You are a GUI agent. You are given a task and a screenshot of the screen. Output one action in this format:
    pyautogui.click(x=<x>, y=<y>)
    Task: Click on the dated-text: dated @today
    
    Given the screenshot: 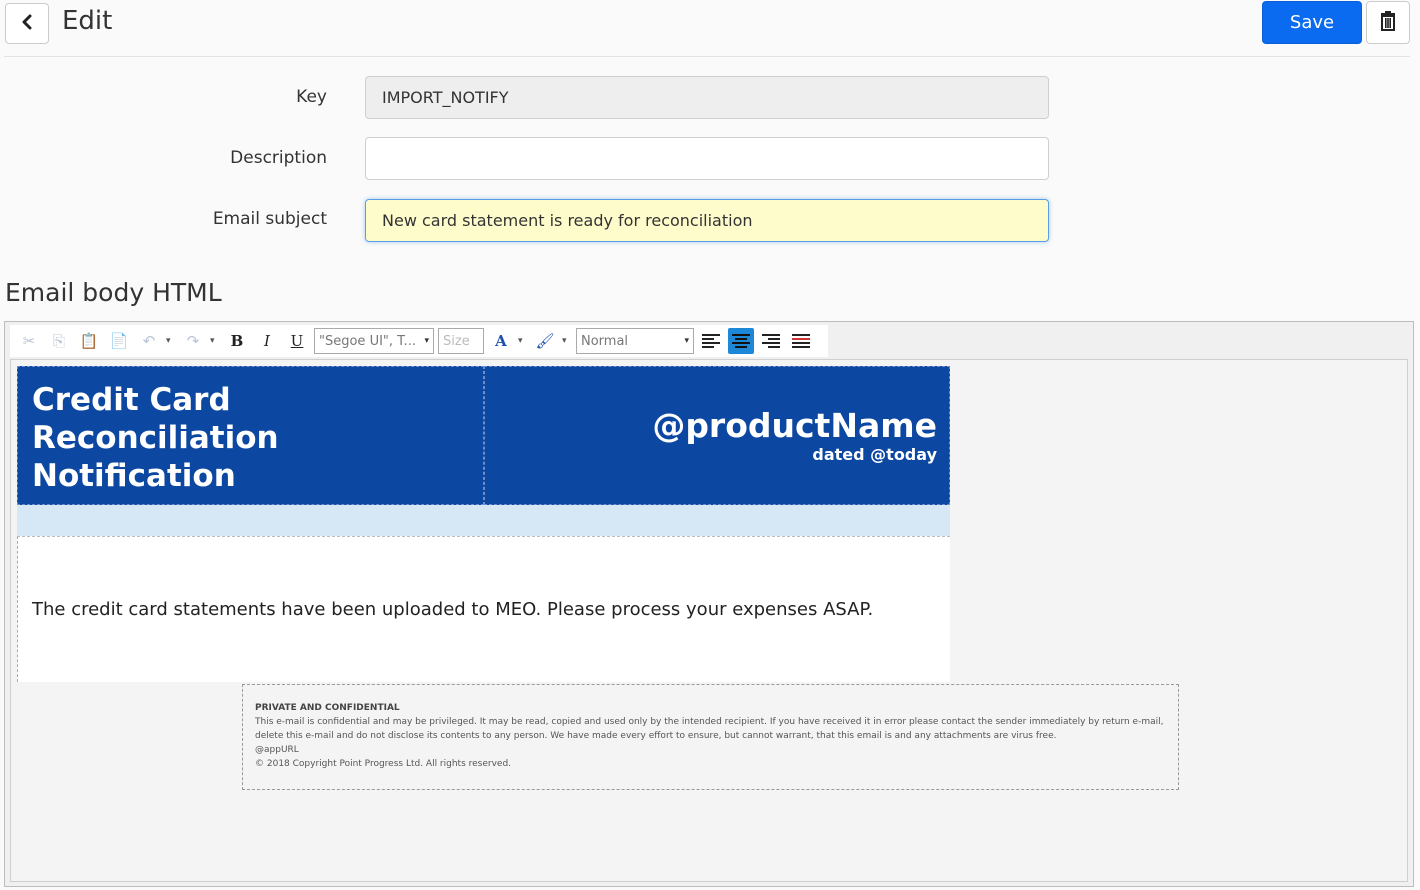 What is the action you would take?
    pyautogui.click(x=874, y=454)
    